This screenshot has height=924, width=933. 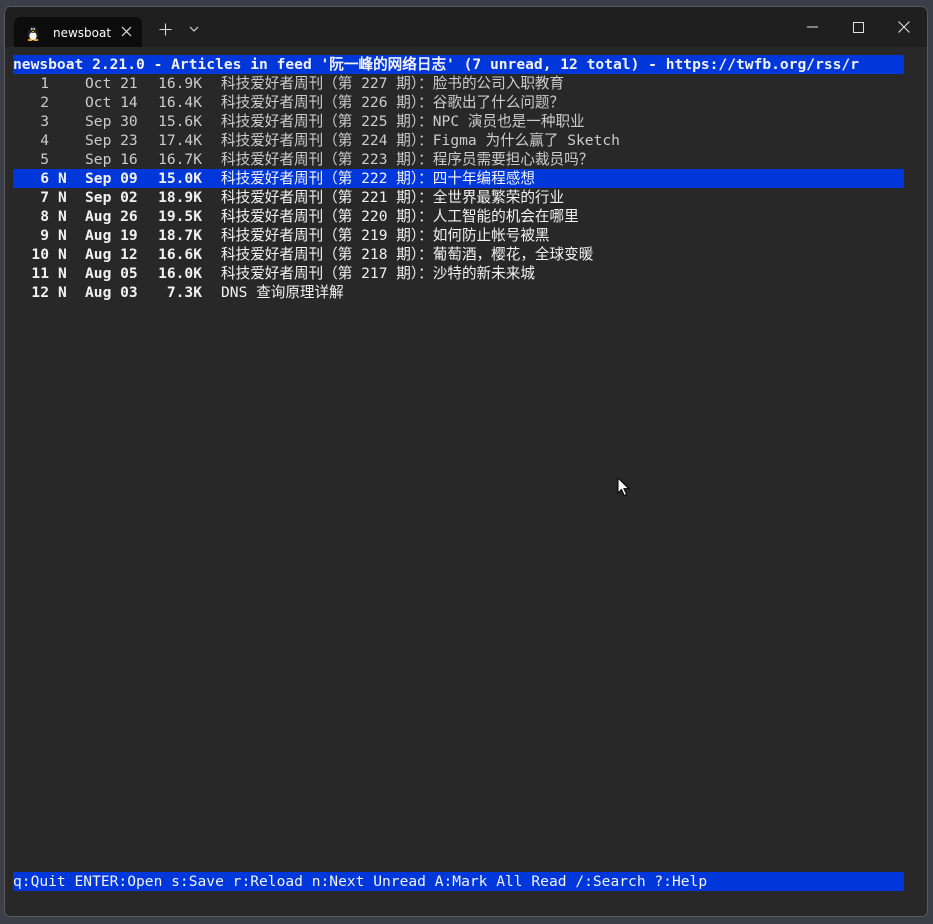 I want to click on article-date: Sep 16, so click(x=111, y=159).